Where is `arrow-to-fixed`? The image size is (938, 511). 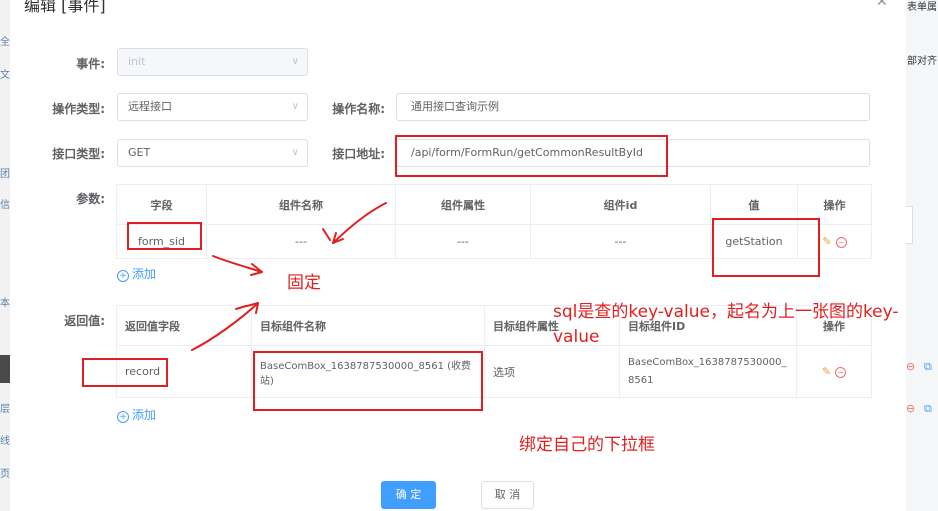
arrow-to-fixed is located at coordinates (237, 264).